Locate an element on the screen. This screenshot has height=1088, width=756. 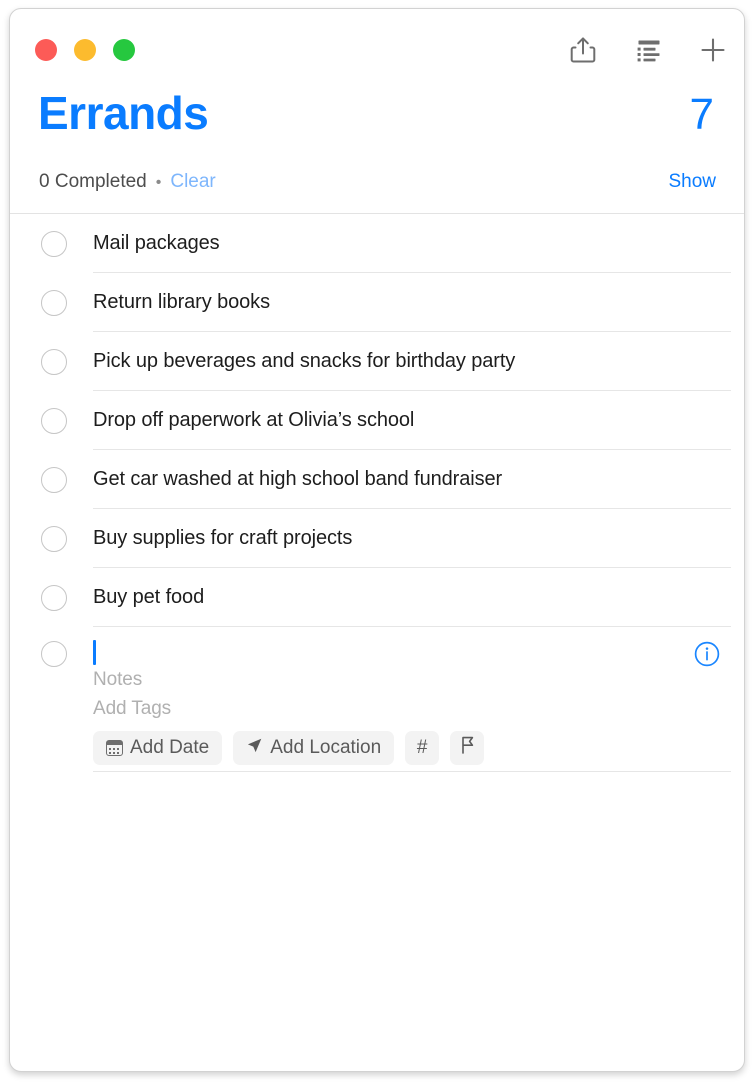
share-icon is located at coordinates (583, 52).